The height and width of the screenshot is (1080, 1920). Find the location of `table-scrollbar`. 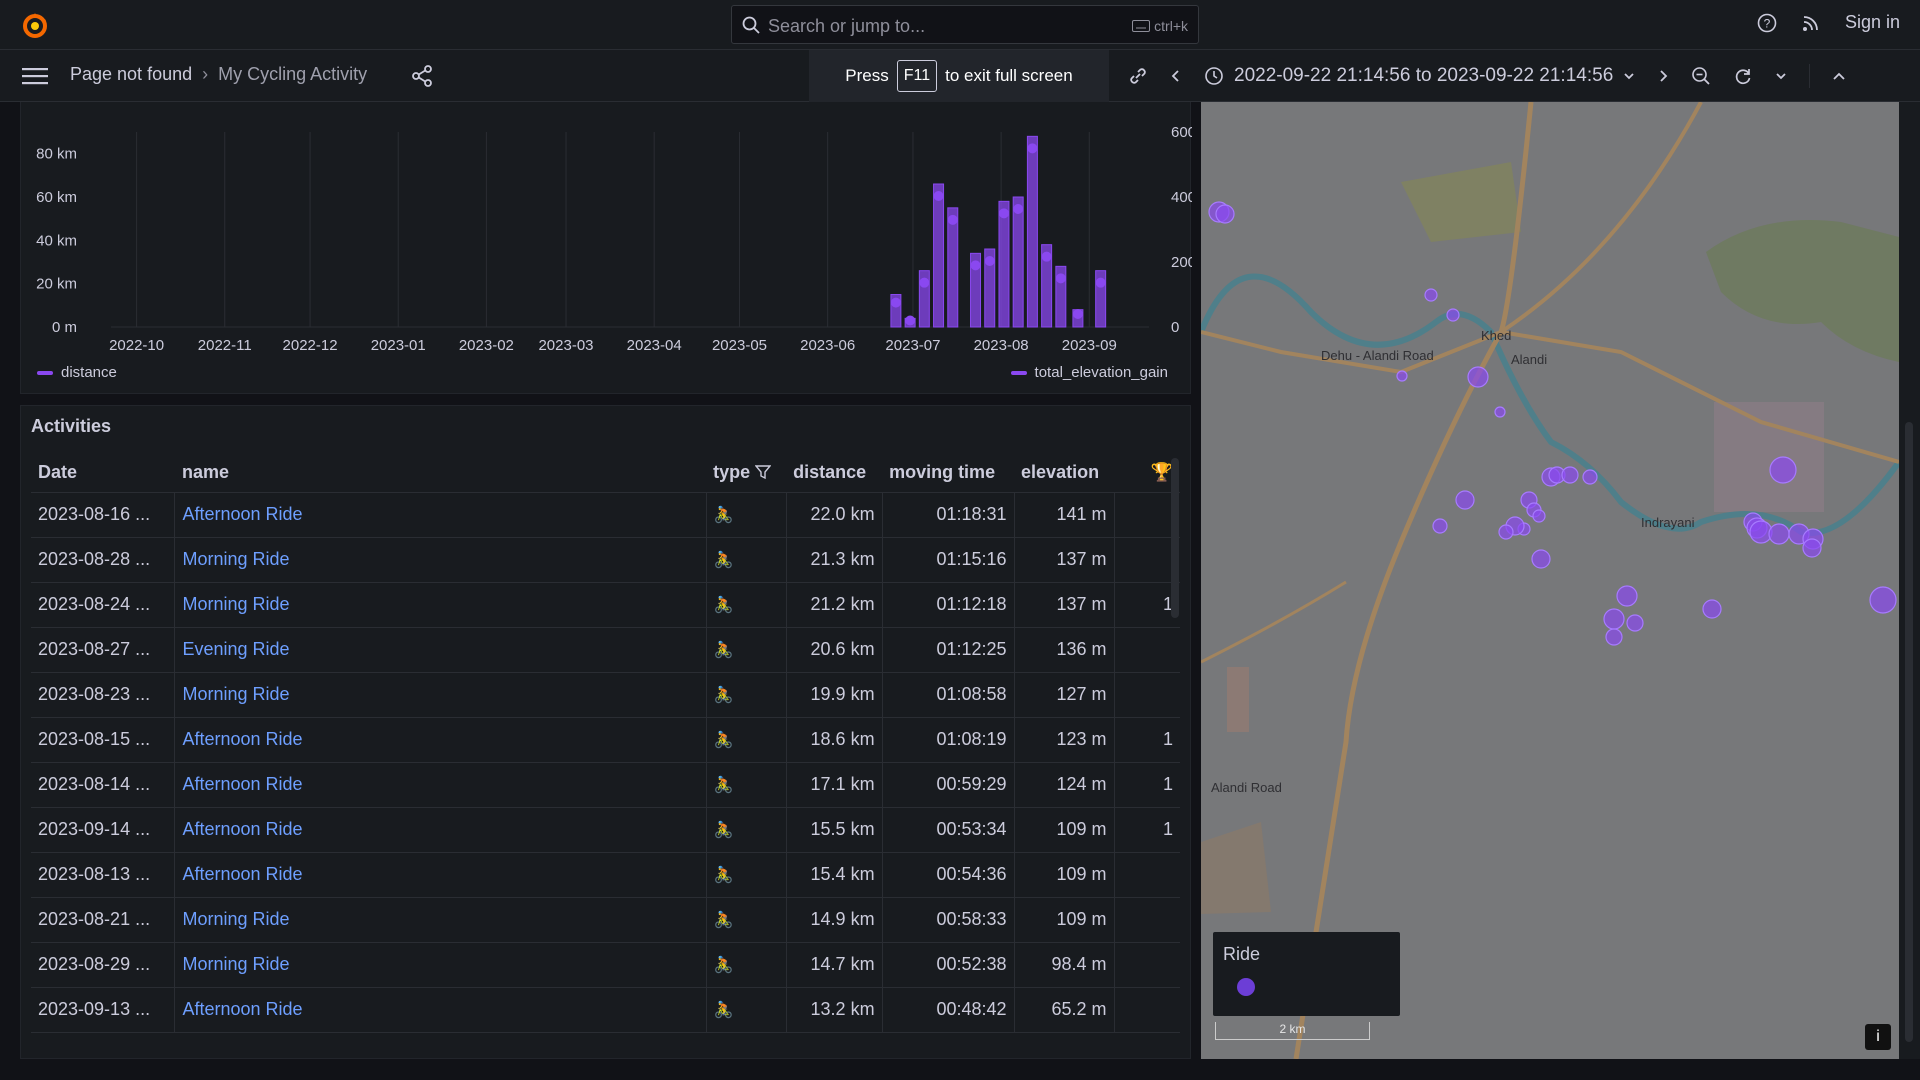

table-scrollbar is located at coordinates (1175, 538).